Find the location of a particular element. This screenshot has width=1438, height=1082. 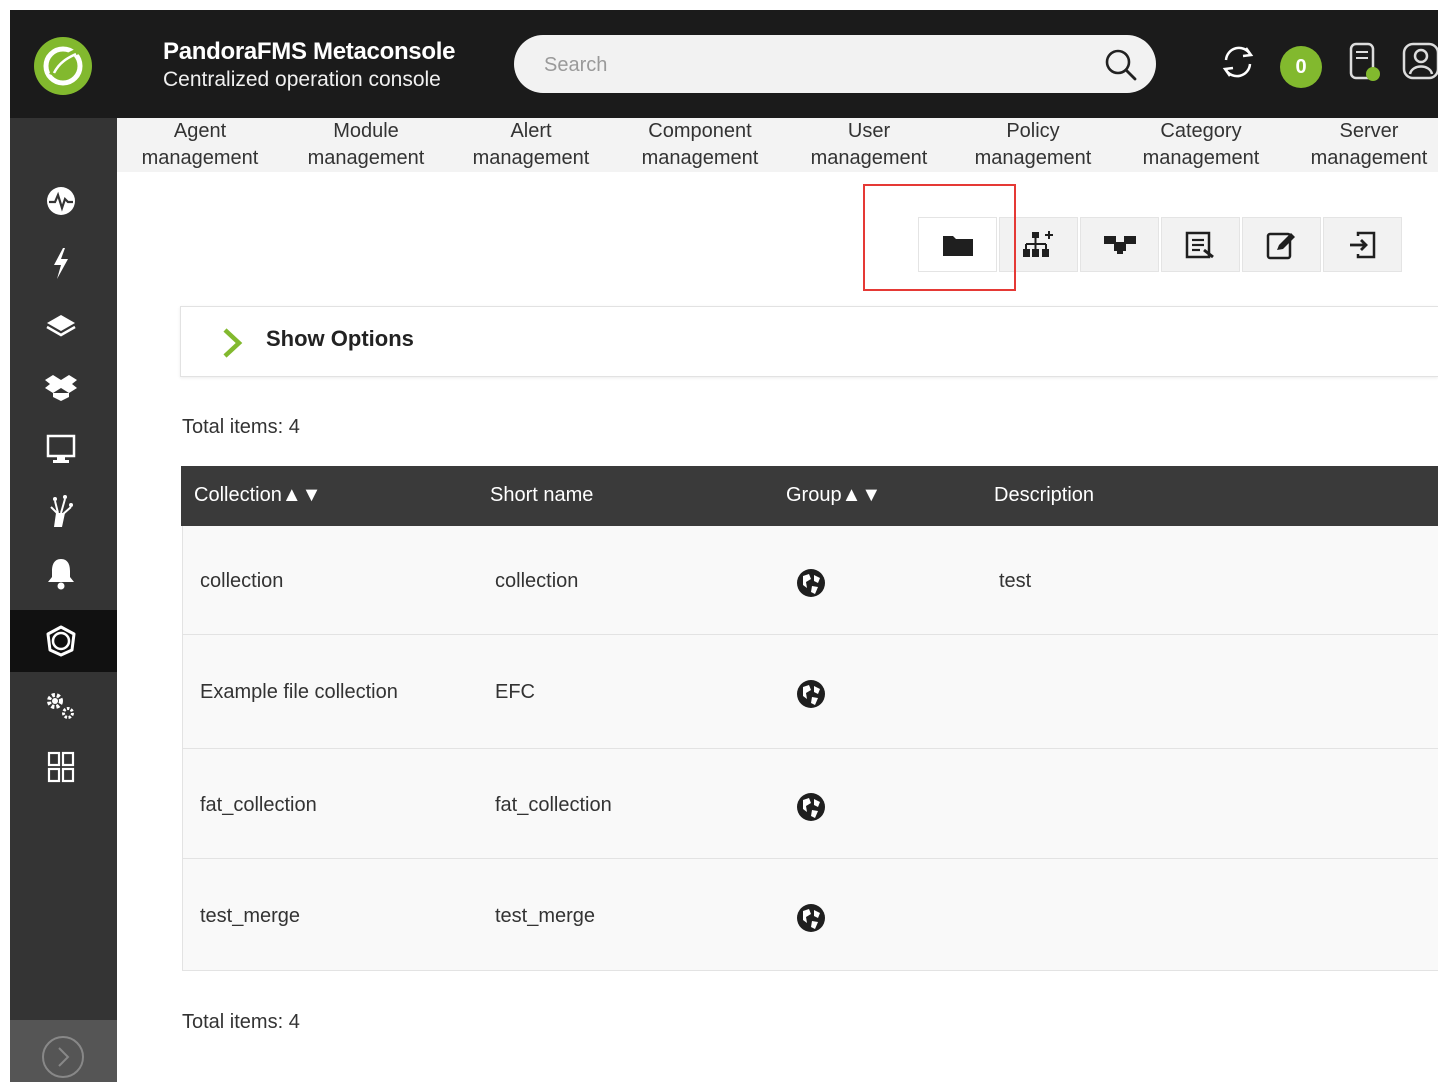

app-subtitle: Centralized operation console is located at coordinates (302, 79).